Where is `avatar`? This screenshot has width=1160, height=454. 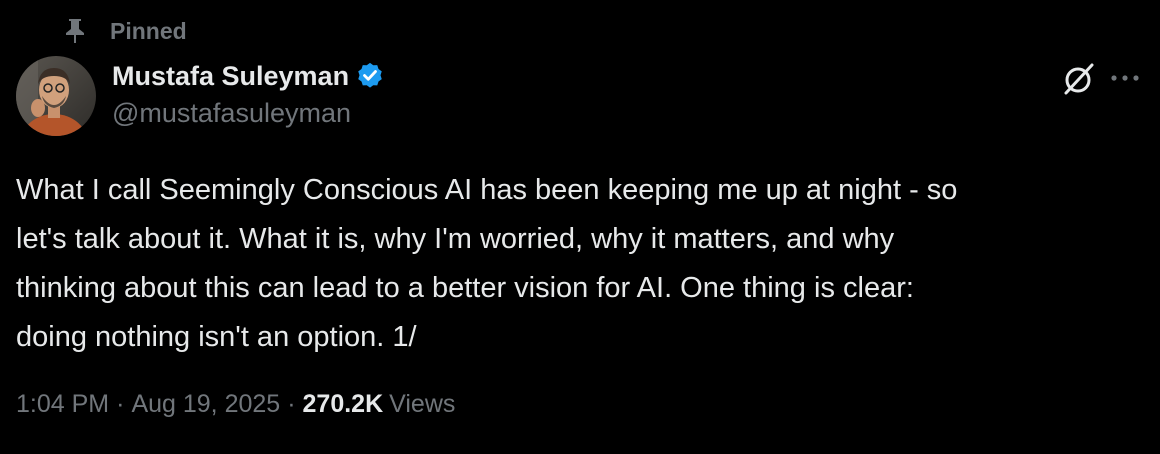 avatar is located at coordinates (56, 96).